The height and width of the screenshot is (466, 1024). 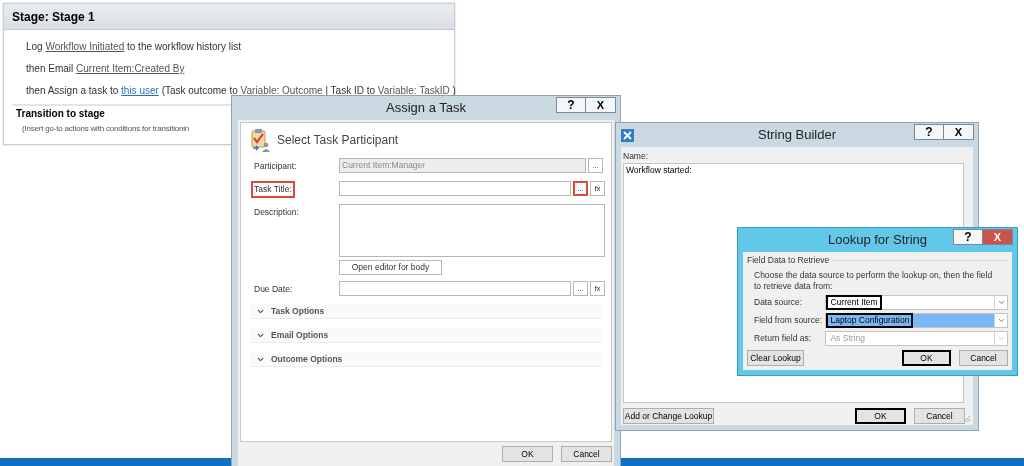 I want to click on dropdown-value: Current Item, so click(x=854, y=302).